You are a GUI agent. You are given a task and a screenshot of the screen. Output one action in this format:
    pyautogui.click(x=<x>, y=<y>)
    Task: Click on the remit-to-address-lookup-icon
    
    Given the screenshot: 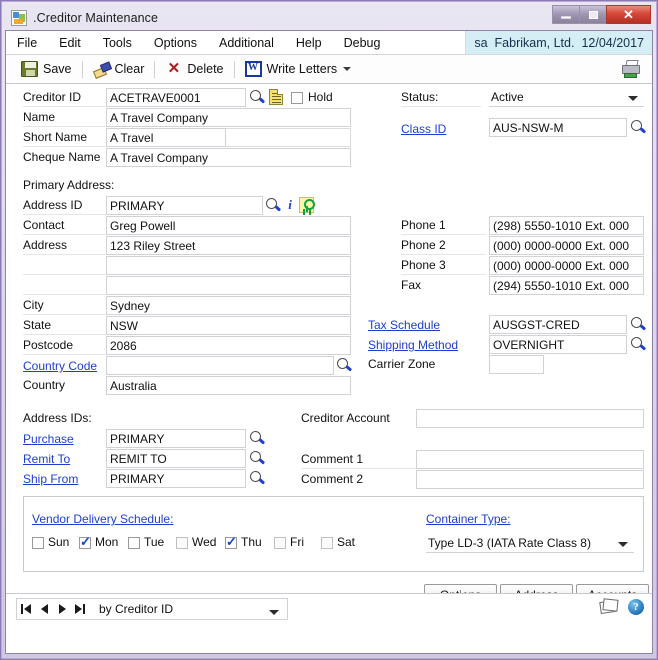 What is the action you would take?
    pyautogui.click(x=257, y=458)
    